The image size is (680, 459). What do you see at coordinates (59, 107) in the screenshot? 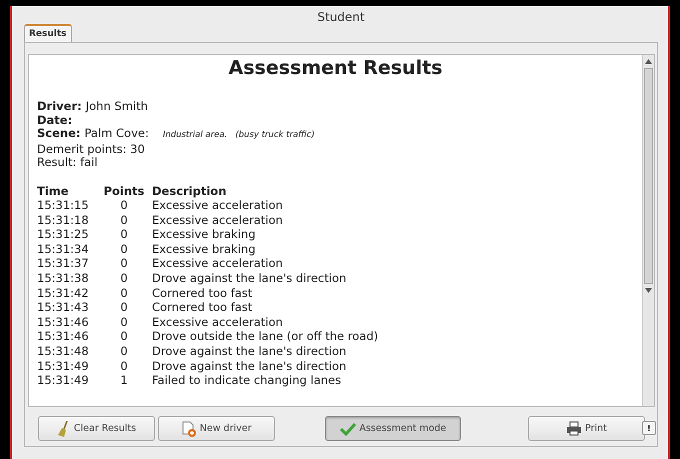
I see `field-label: Driver:` at bounding box center [59, 107].